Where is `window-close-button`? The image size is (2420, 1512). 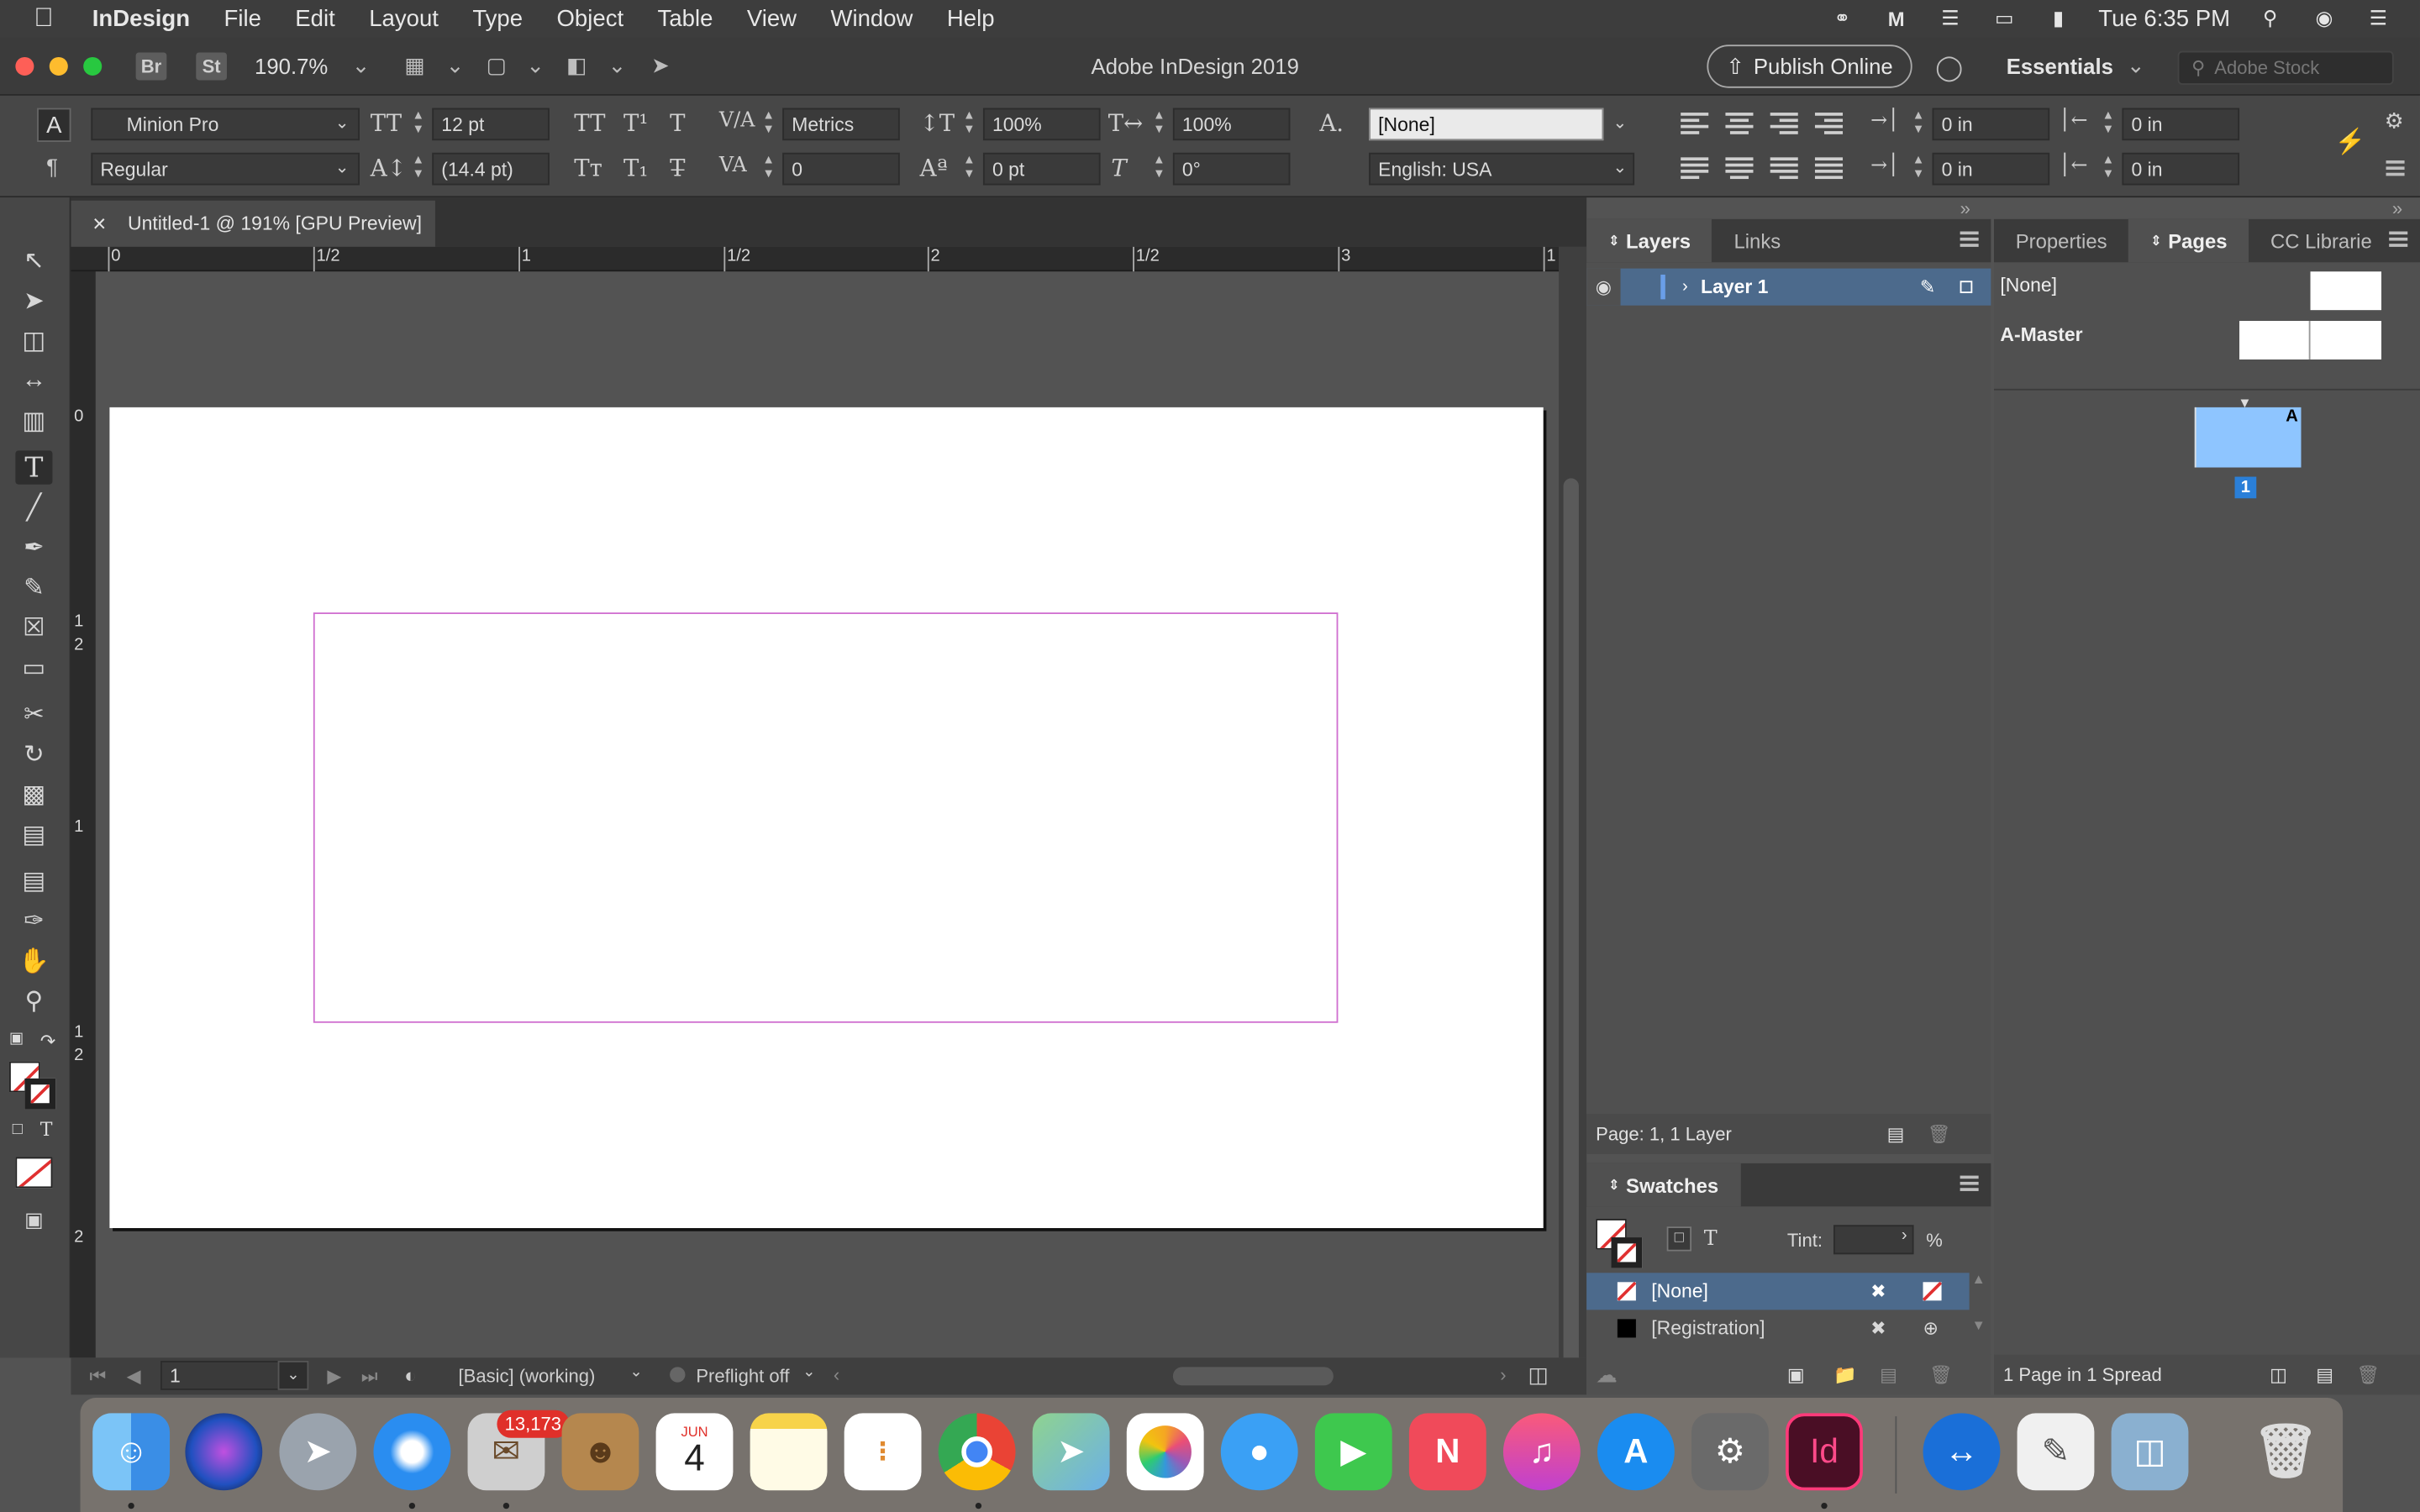
window-close-button is located at coordinates (24, 66).